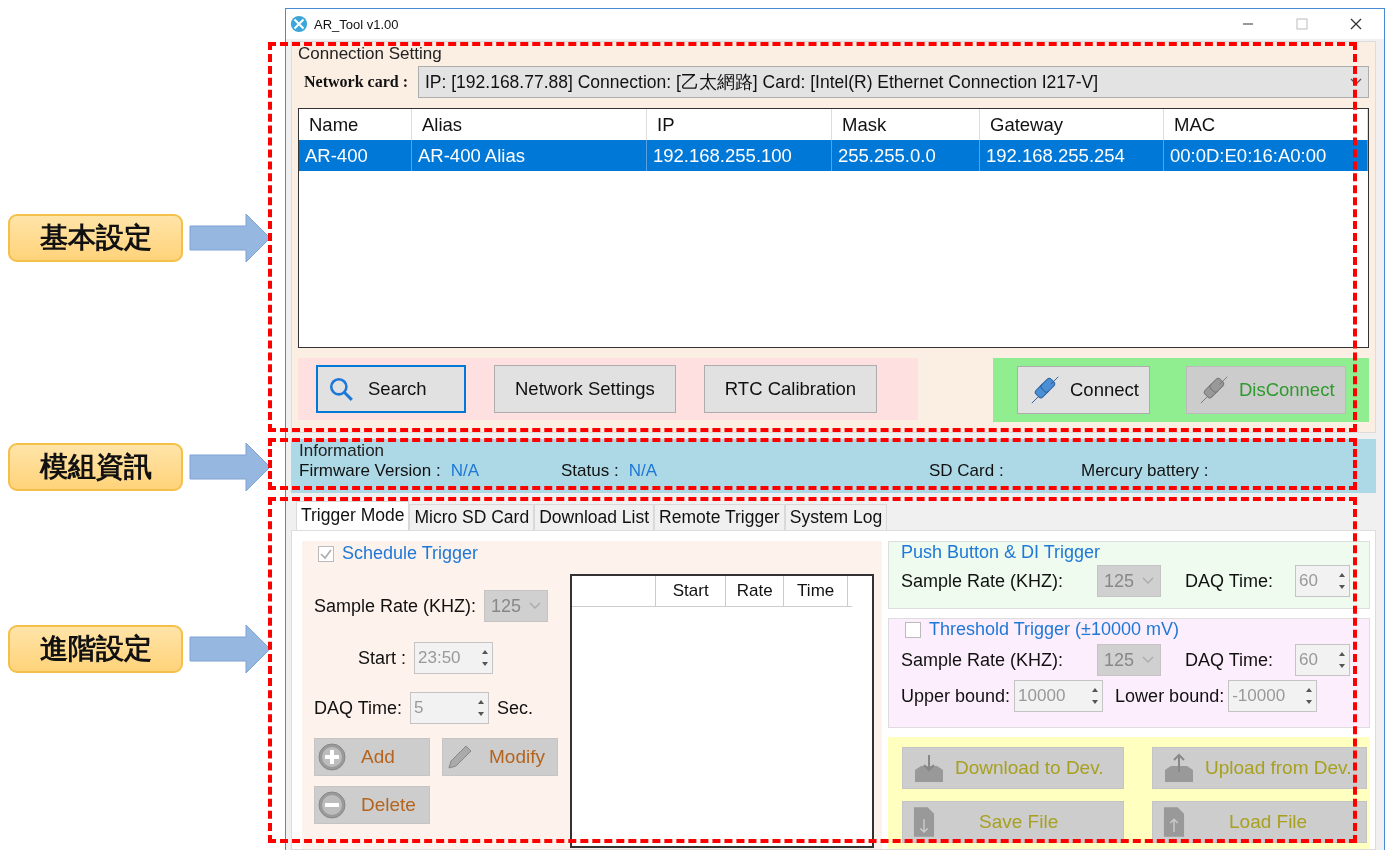 The width and height of the screenshot is (1391, 850). What do you see at coordinates (719, 517) in the screenshot?
I see `tab: Remote Trigger` at bounding box center [719, 517].